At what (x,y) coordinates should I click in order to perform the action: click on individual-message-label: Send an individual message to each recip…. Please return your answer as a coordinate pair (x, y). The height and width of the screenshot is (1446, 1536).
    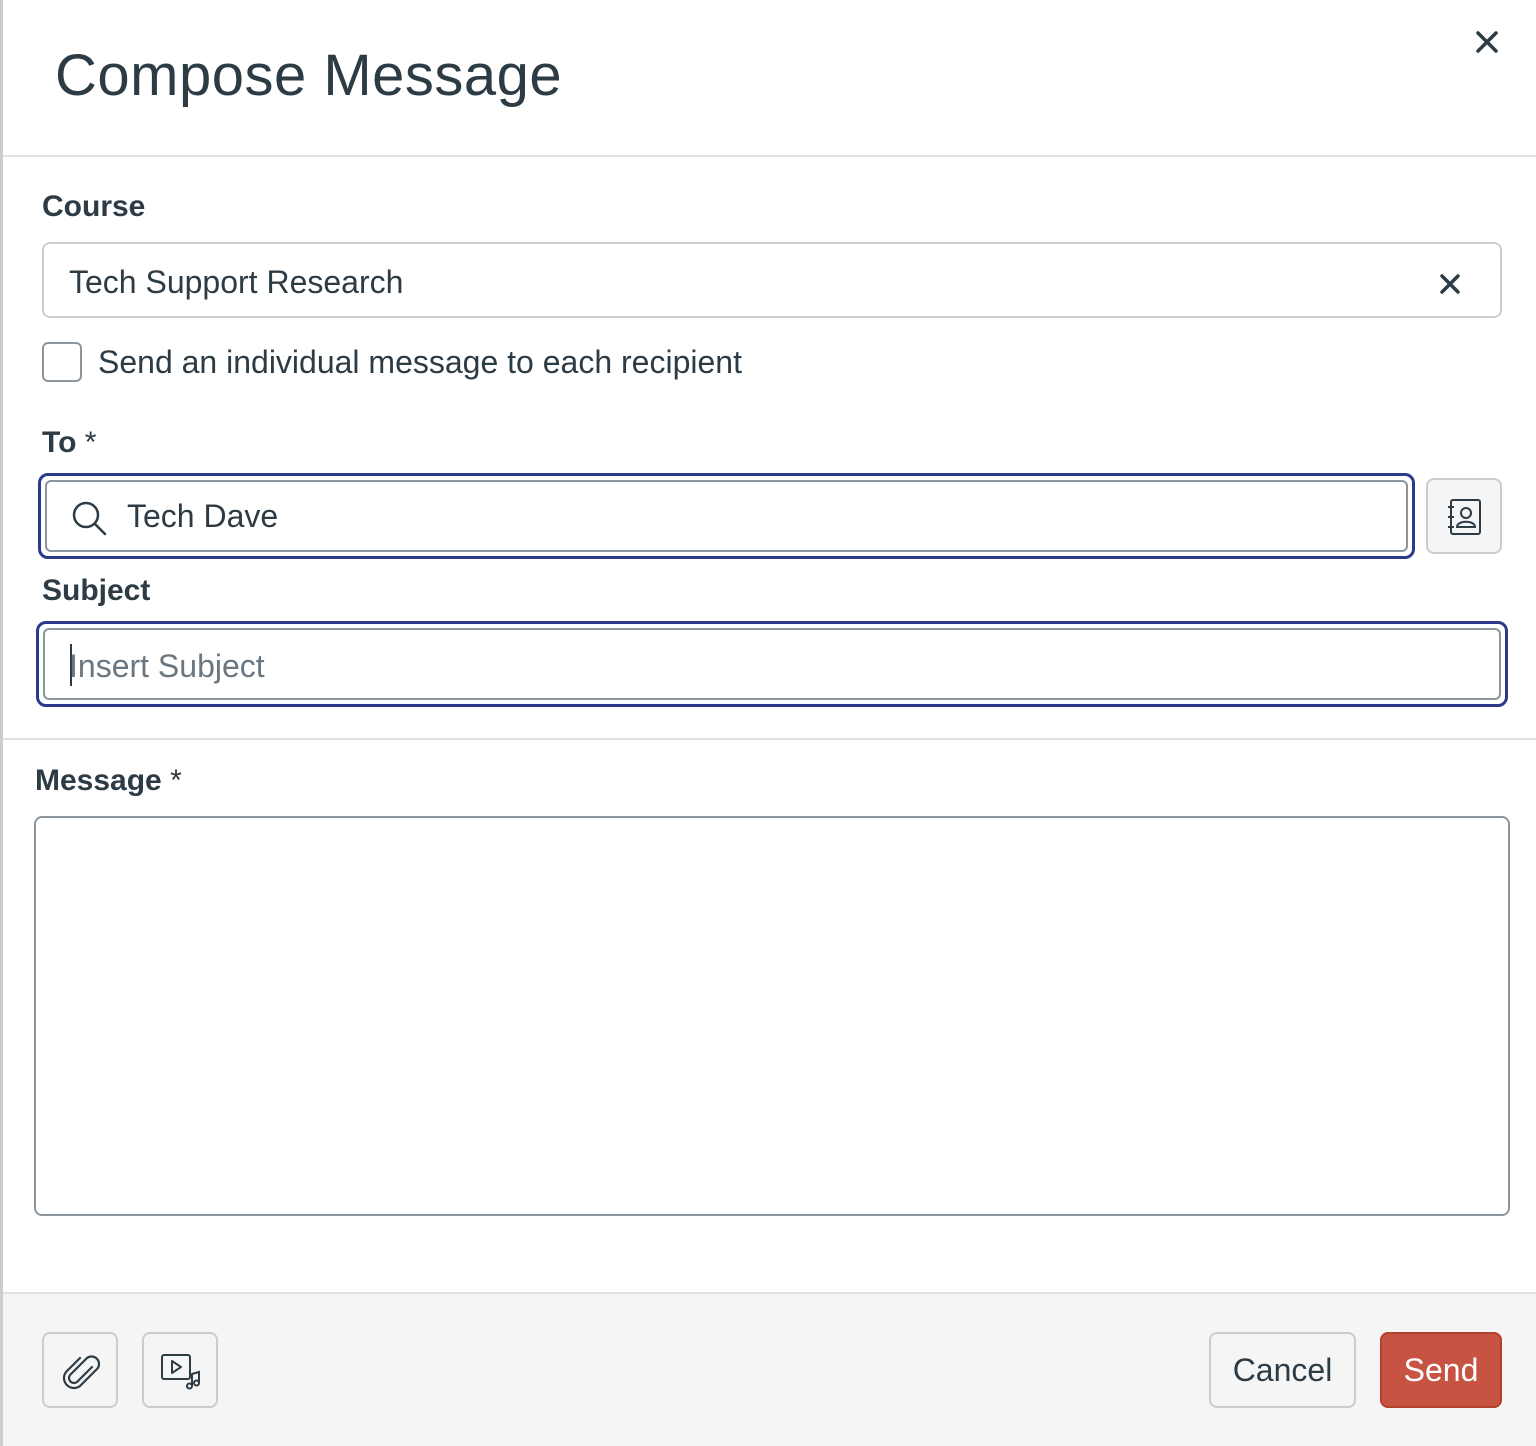
    Looking at the image, I should click on (420, 362).